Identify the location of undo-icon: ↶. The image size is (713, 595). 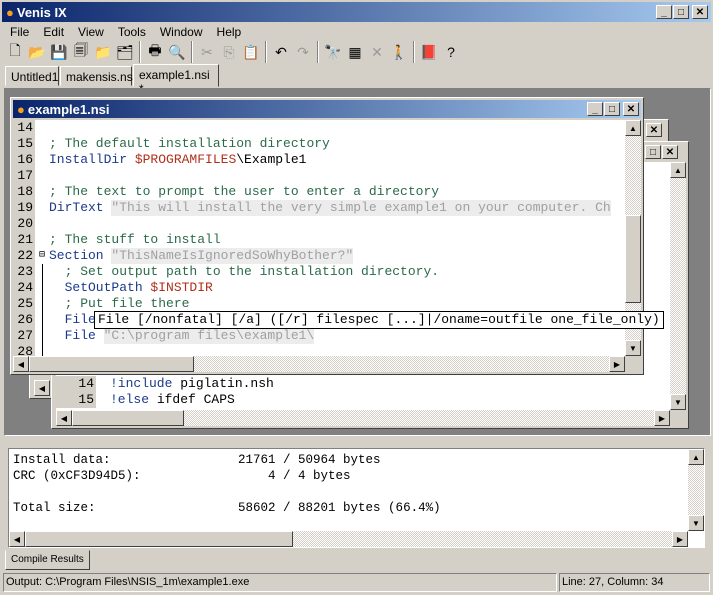
(281, 52).